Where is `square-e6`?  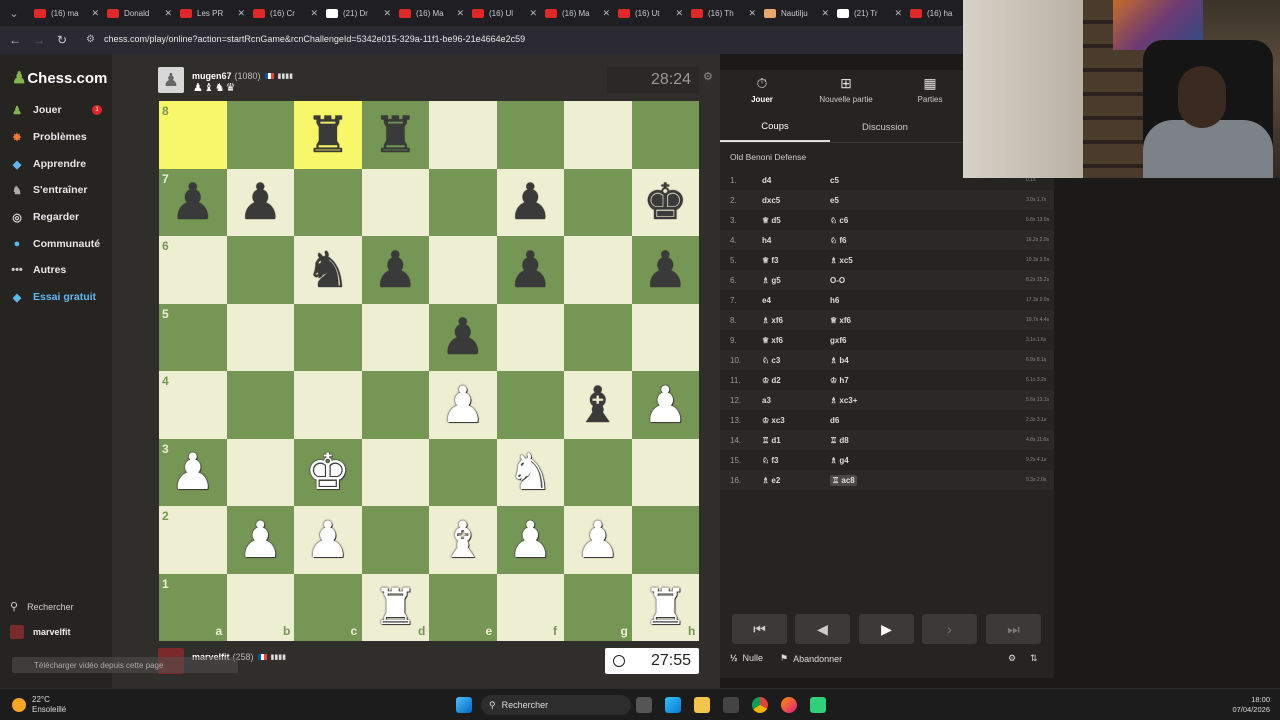 square-e6 is located at coordinates (463, 270).